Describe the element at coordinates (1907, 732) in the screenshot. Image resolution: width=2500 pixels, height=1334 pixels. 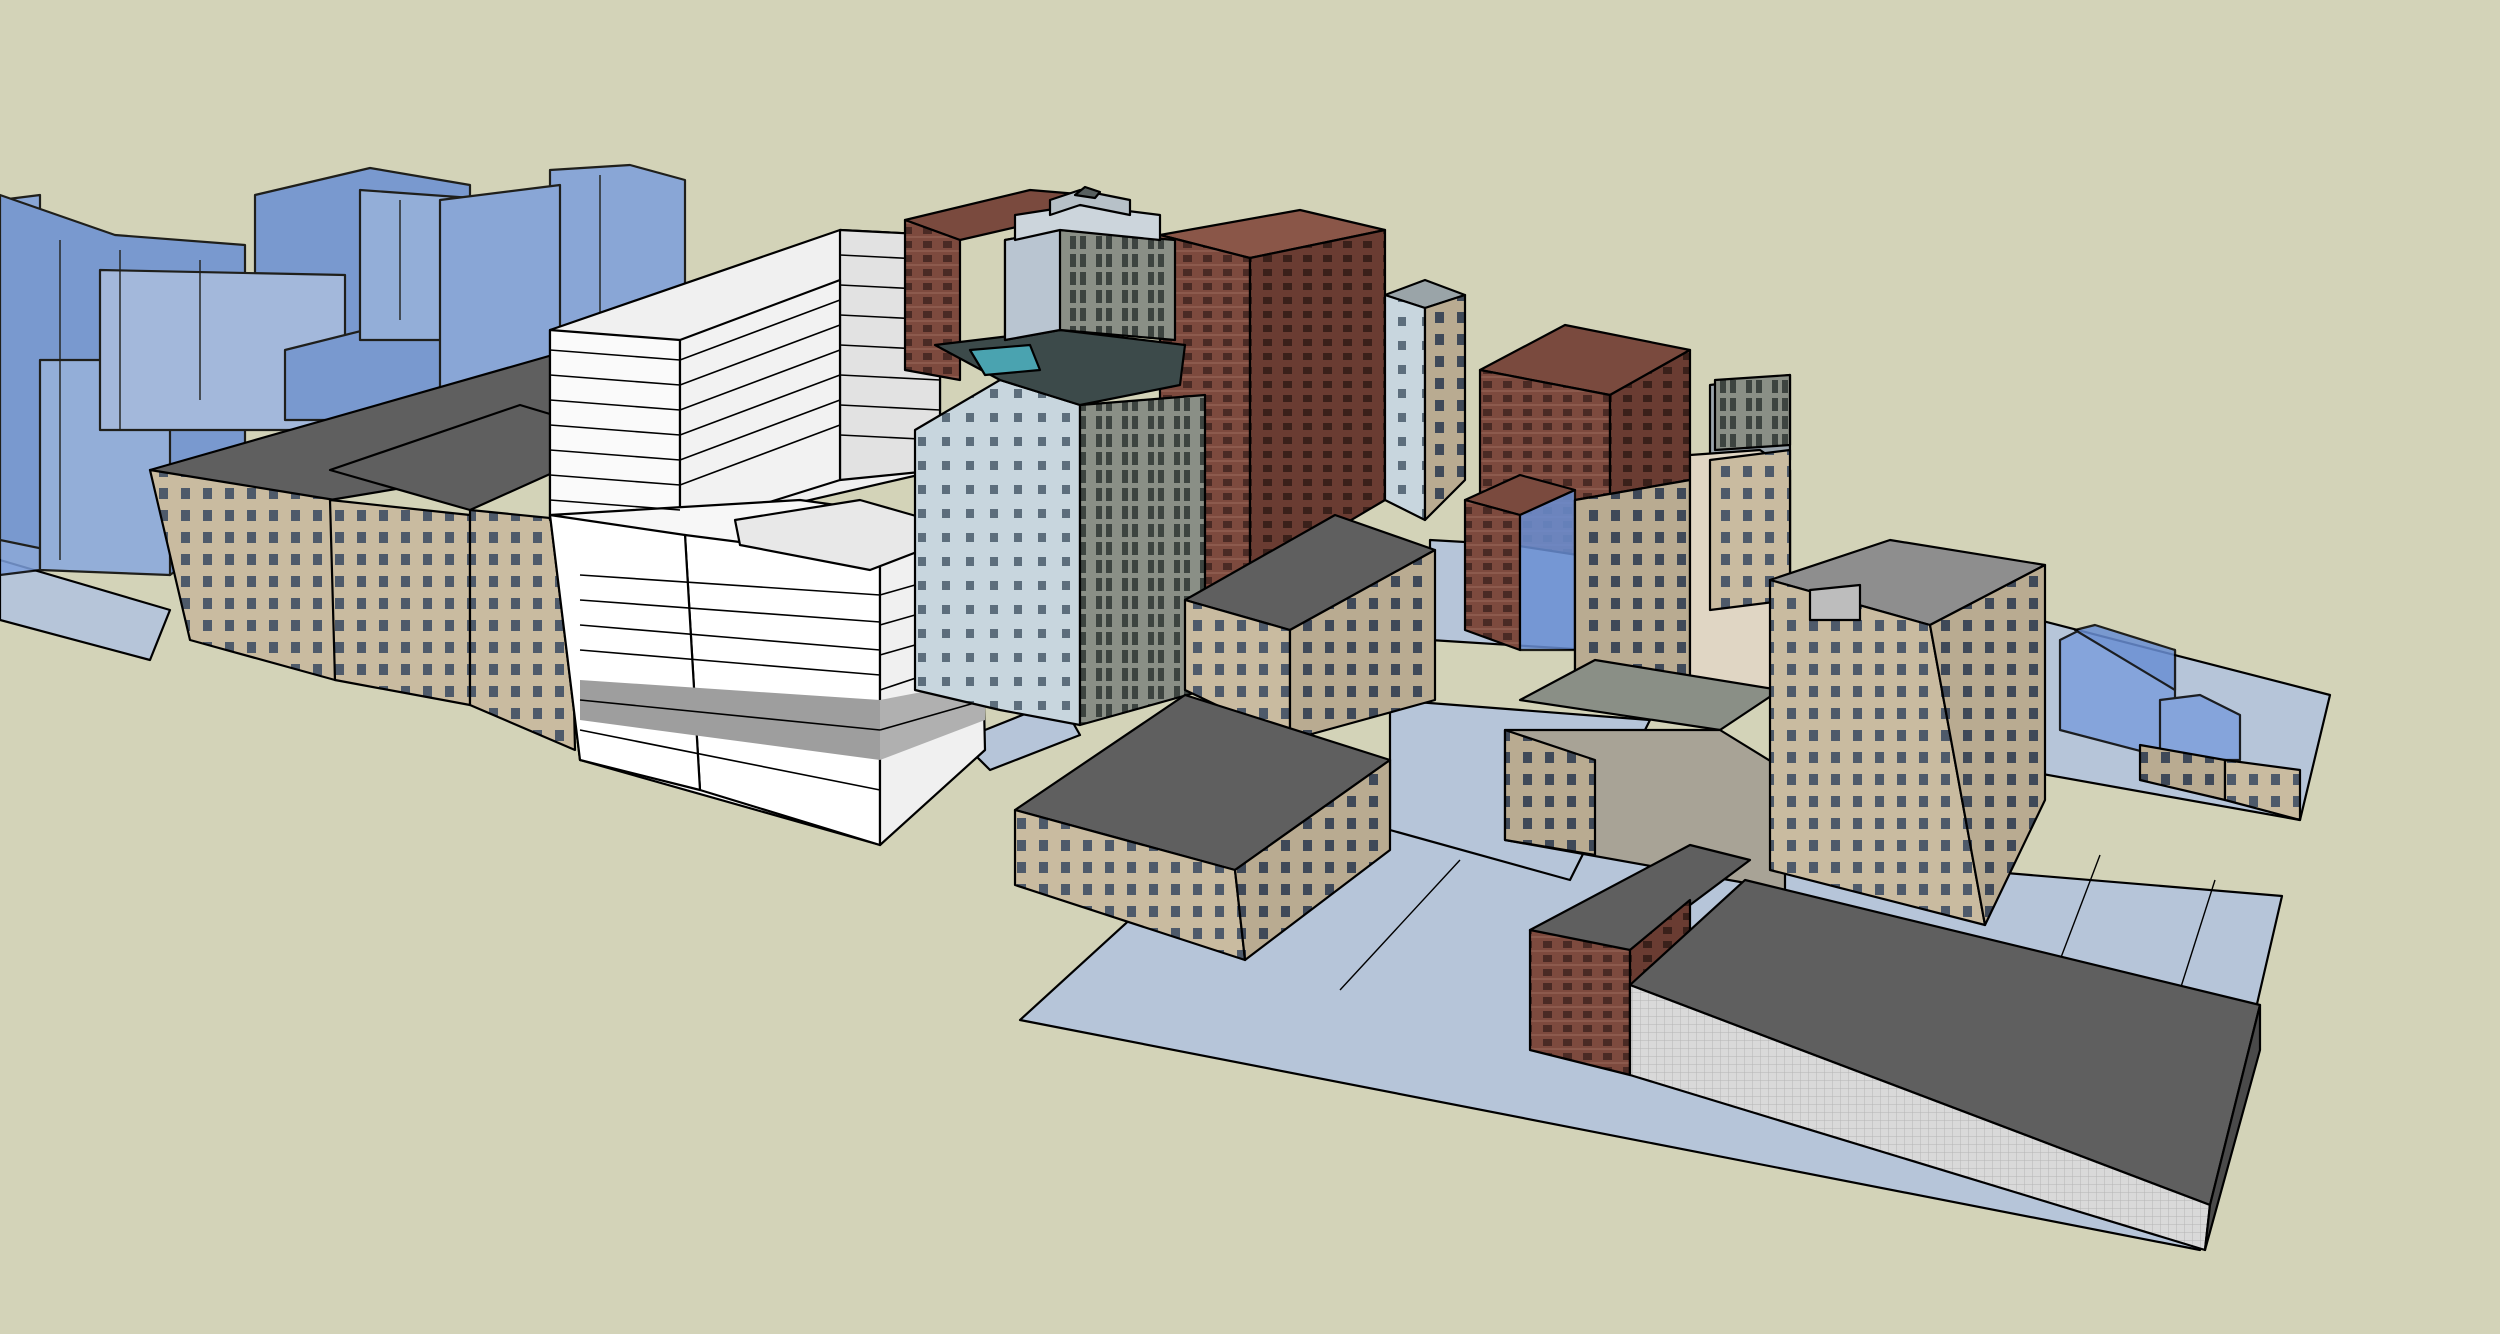
I see `stone-building-large-right` at that location.